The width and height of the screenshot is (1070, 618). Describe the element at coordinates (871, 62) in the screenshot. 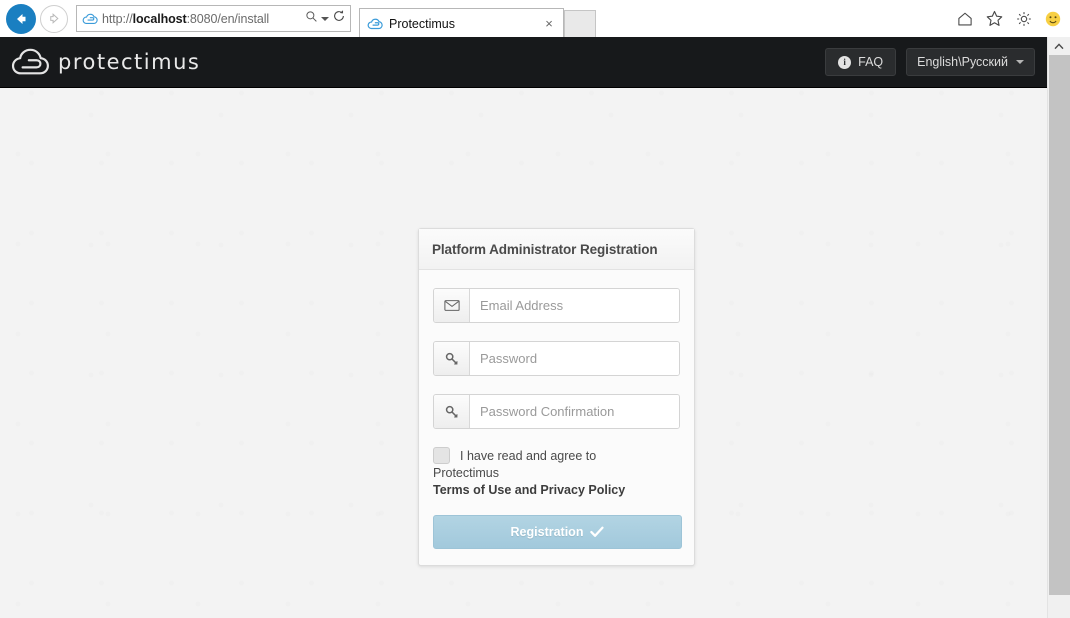

I see `faq-label: FAQ` at that location.